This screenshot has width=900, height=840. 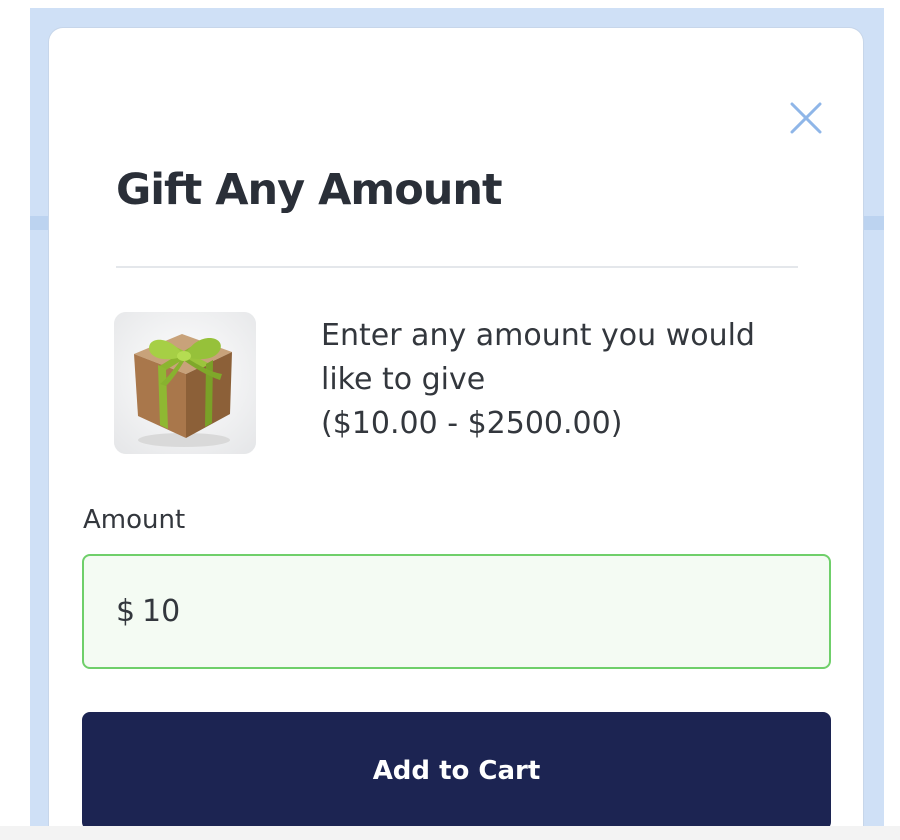 I want to click on modal-title: Gift Any Amount, so click(x=309, y=190).